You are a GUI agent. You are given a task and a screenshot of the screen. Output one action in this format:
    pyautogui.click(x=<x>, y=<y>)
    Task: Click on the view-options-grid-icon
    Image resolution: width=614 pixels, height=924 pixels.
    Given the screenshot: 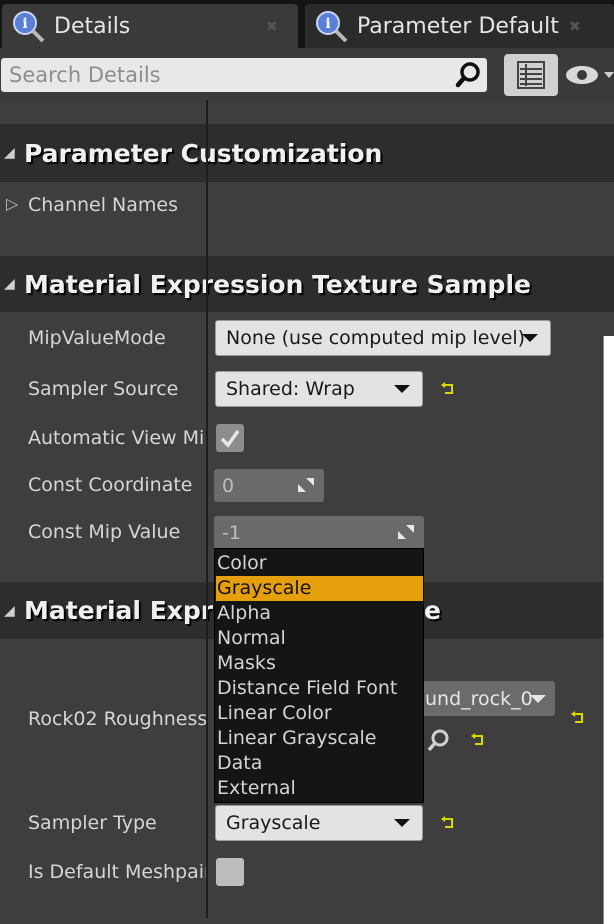 What is the action you would take?
    pyautogui.click(x=531, y=75)
    